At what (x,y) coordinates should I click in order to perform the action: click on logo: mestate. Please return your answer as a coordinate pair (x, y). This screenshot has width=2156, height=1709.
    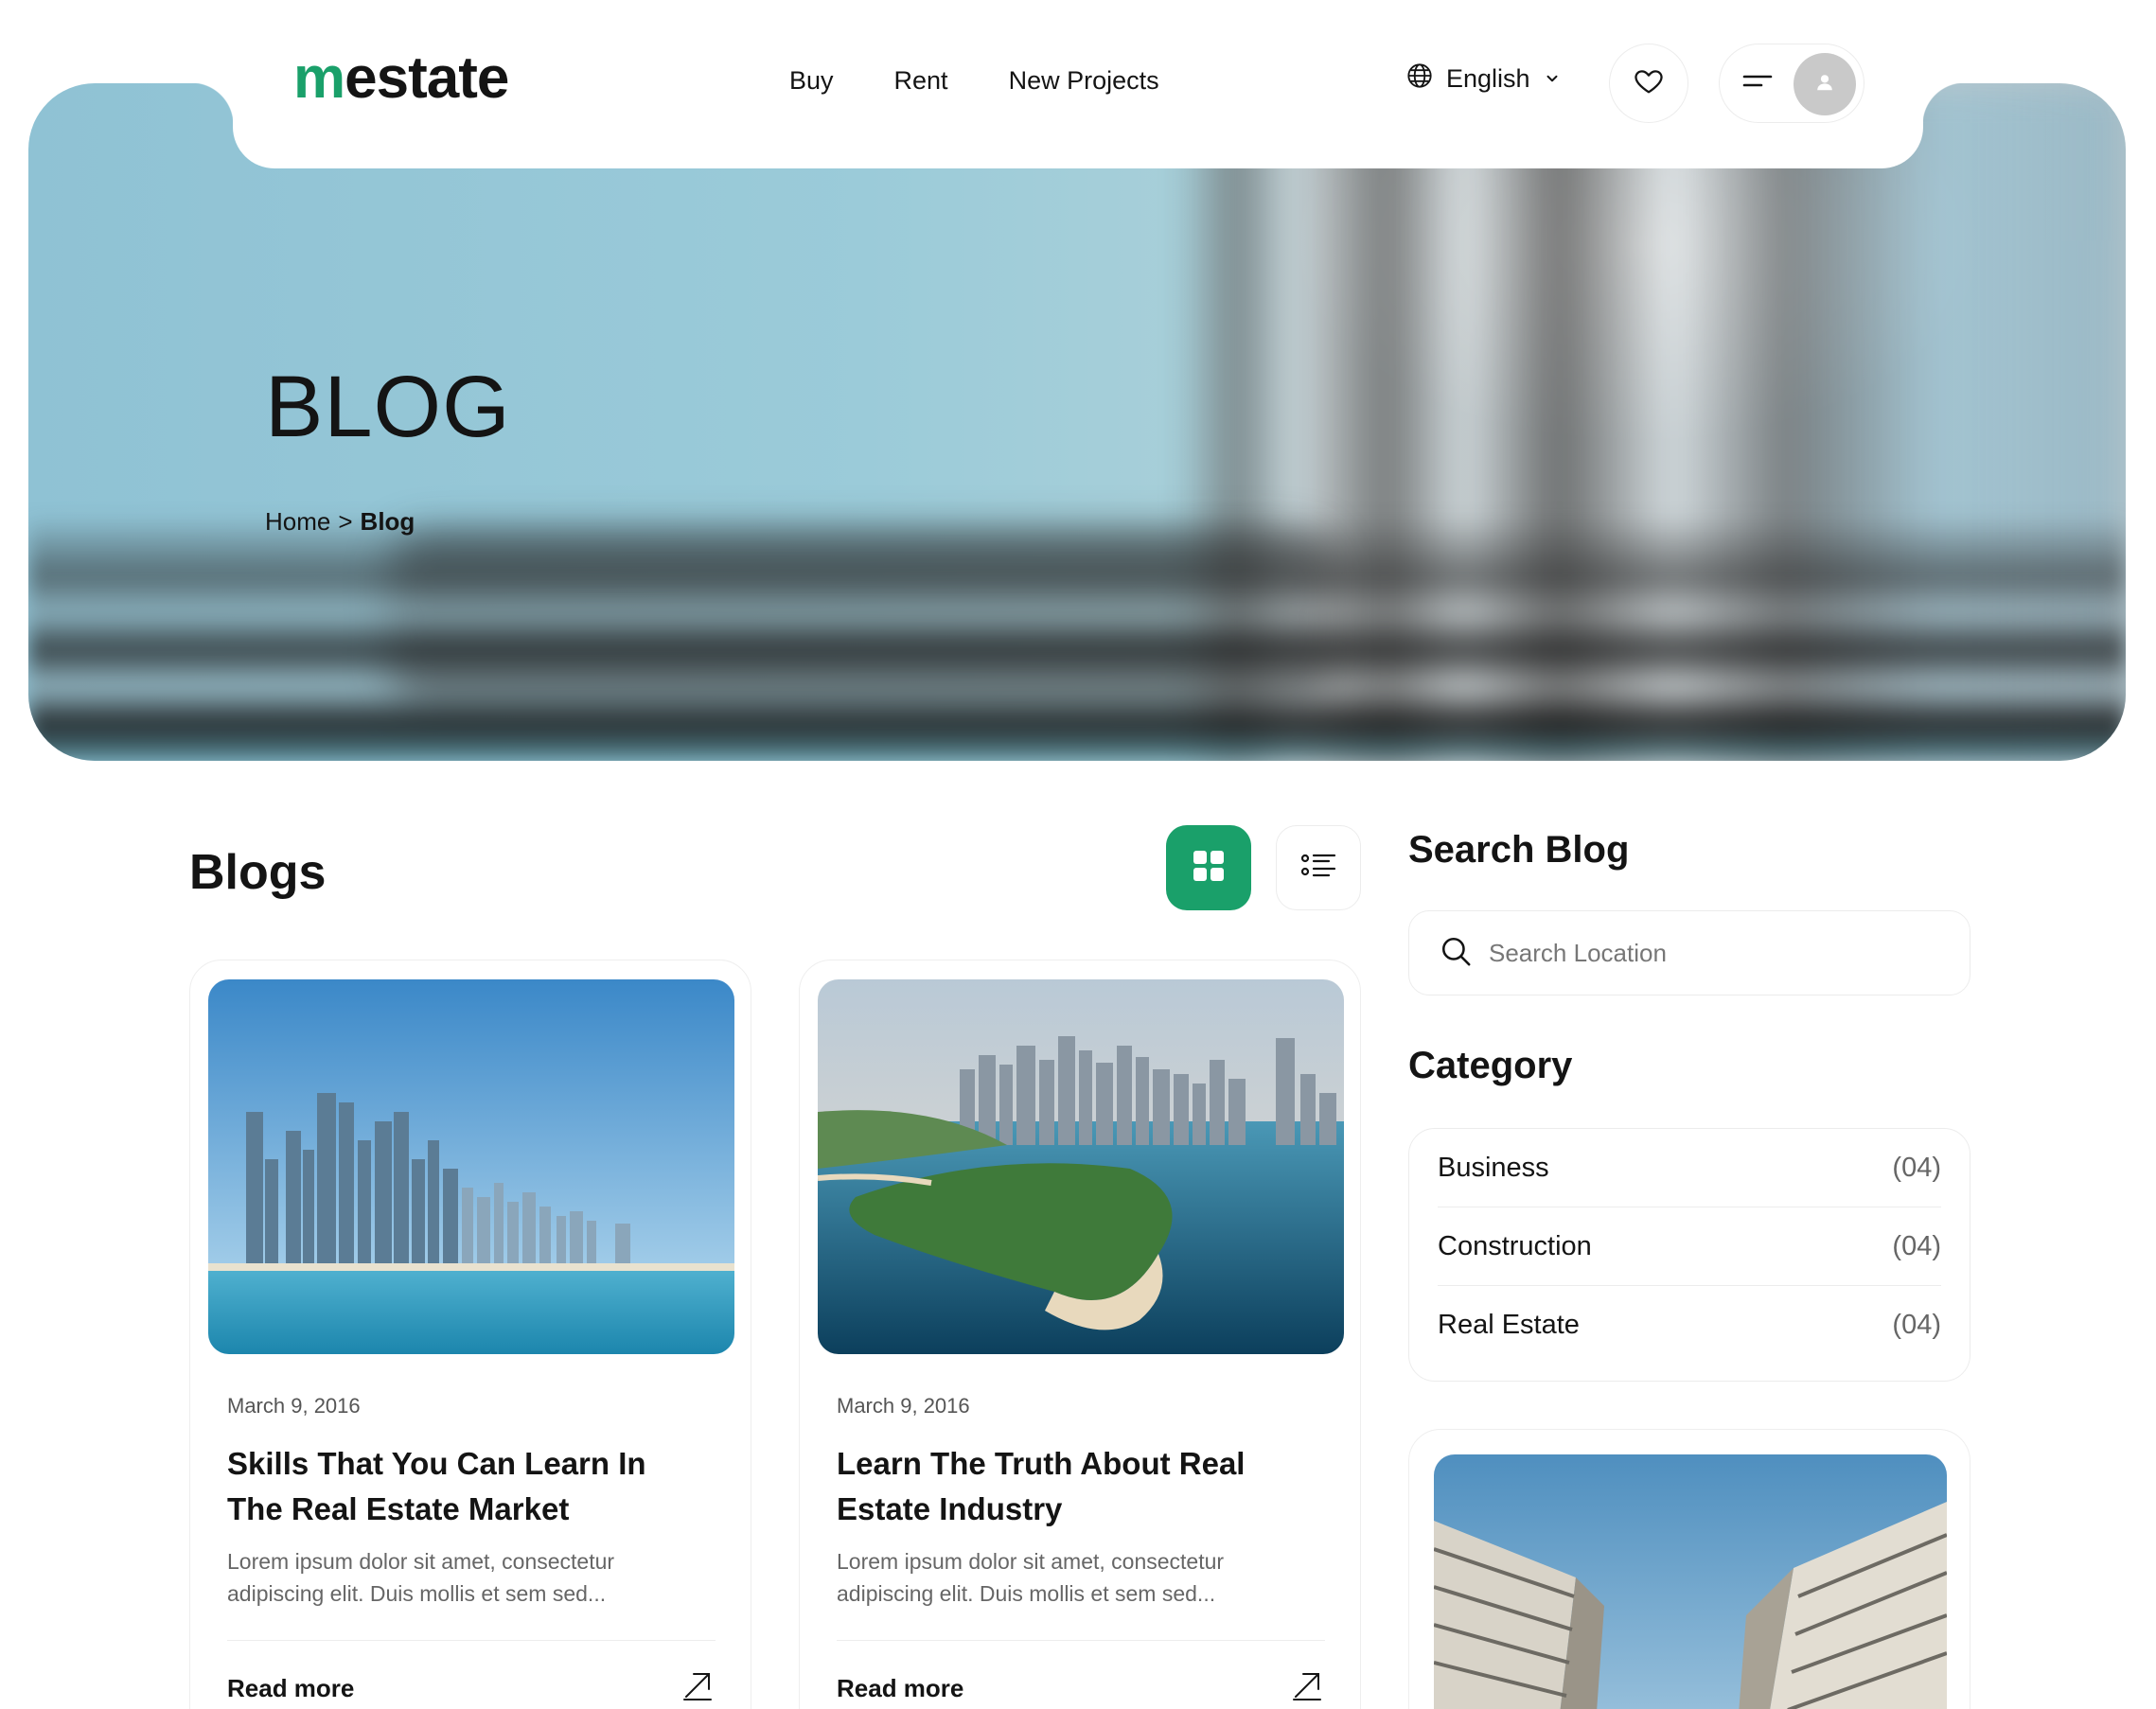
    Looking at the image, I should click on (401, 78).